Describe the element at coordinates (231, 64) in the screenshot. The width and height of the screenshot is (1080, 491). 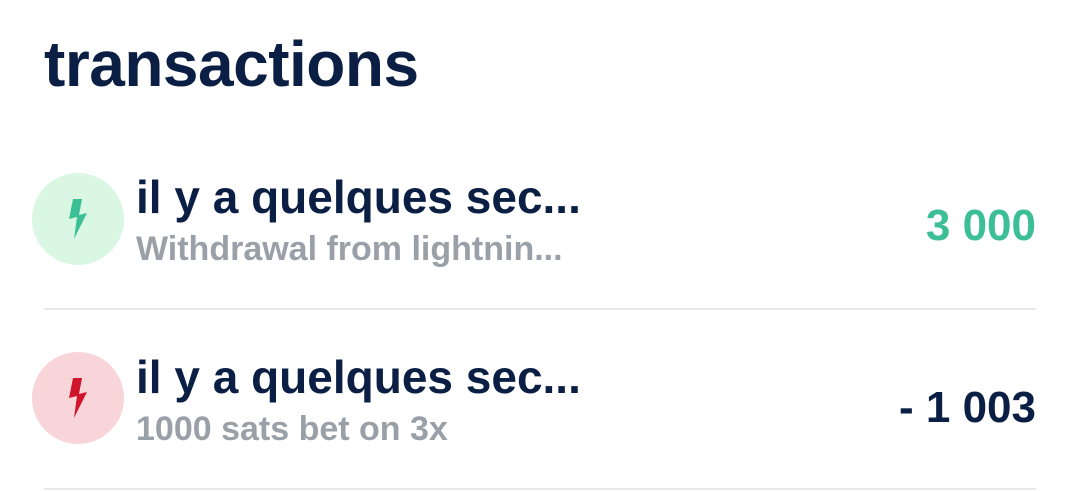
I see `page-title: transactions` at that location.